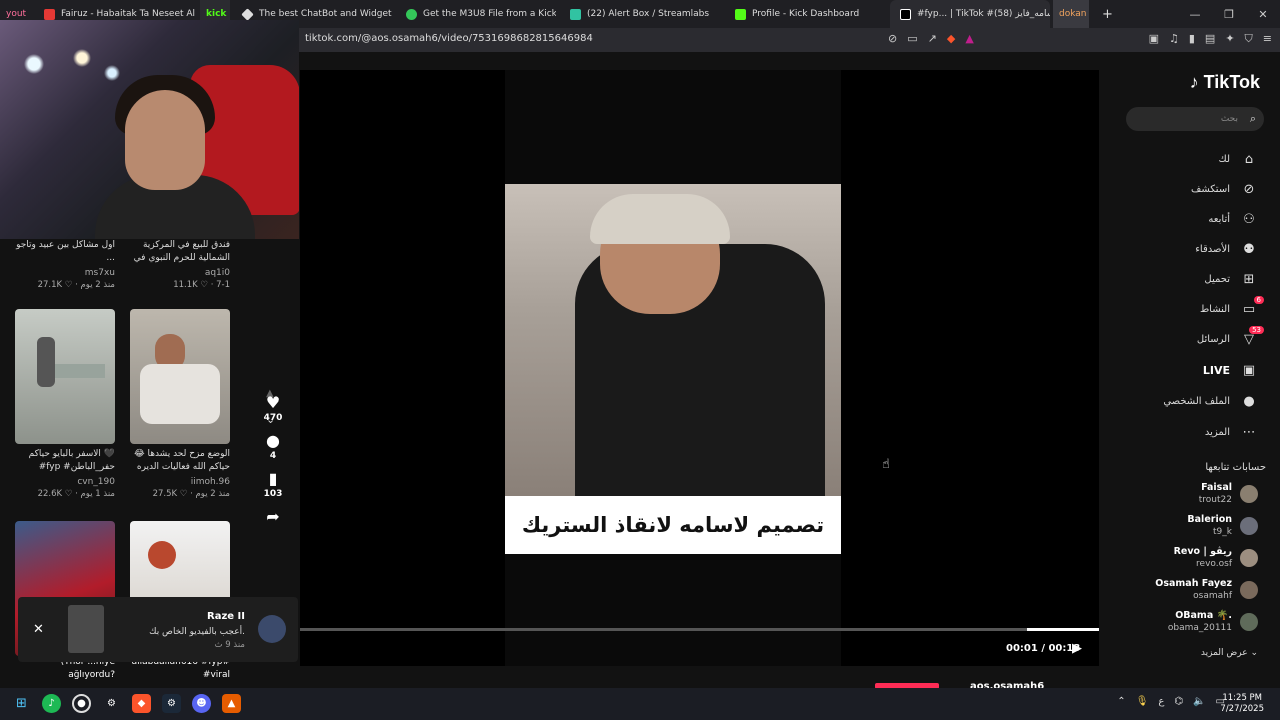 The height and width of the screenshot is (720, 1280). What do you see at coordinates (1238, 159) in the screenshot?
I see `sidebar-item-home: لك ⌂` at bounding box center [1238, 159].